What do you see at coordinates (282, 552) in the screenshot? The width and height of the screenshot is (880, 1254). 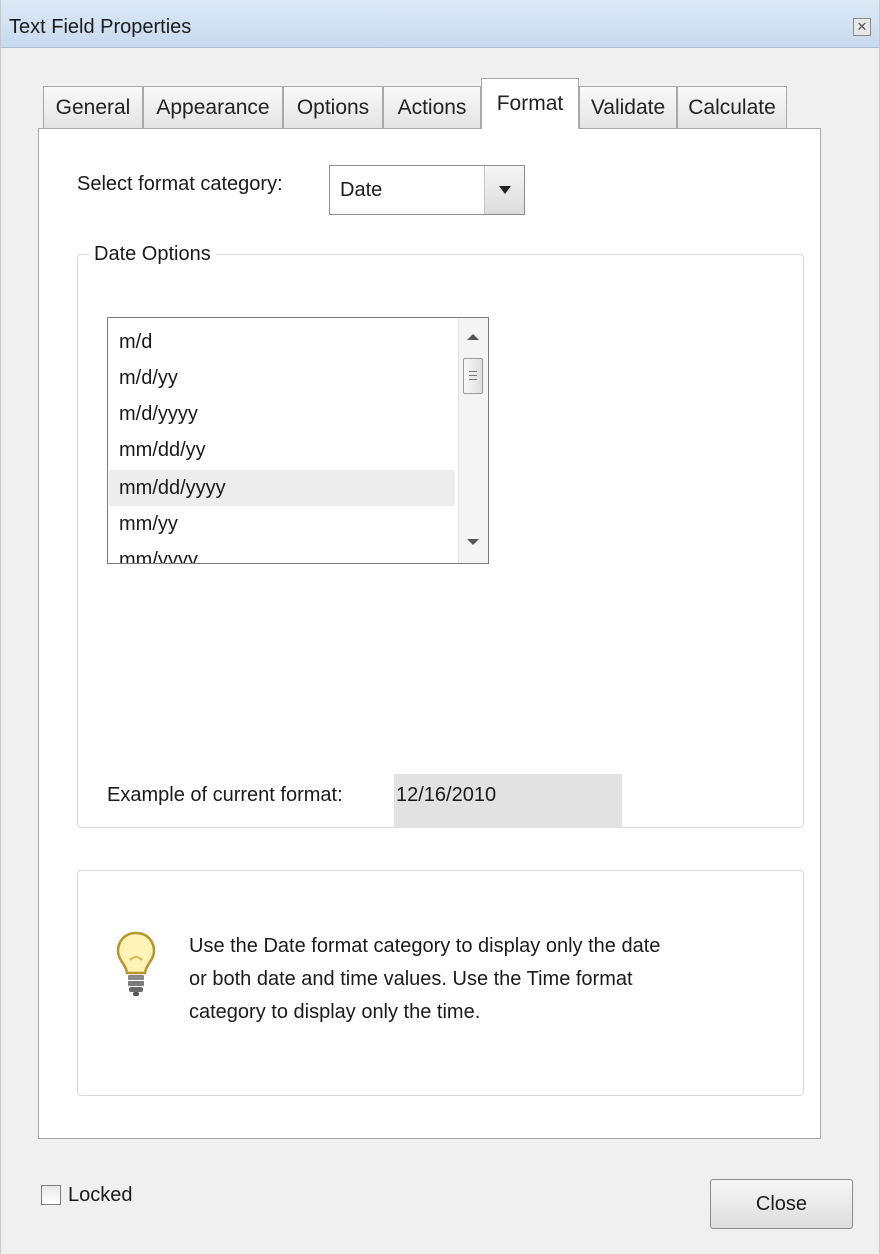 I see `list-item: mm/yyyy` at bounding box center [282, 552].